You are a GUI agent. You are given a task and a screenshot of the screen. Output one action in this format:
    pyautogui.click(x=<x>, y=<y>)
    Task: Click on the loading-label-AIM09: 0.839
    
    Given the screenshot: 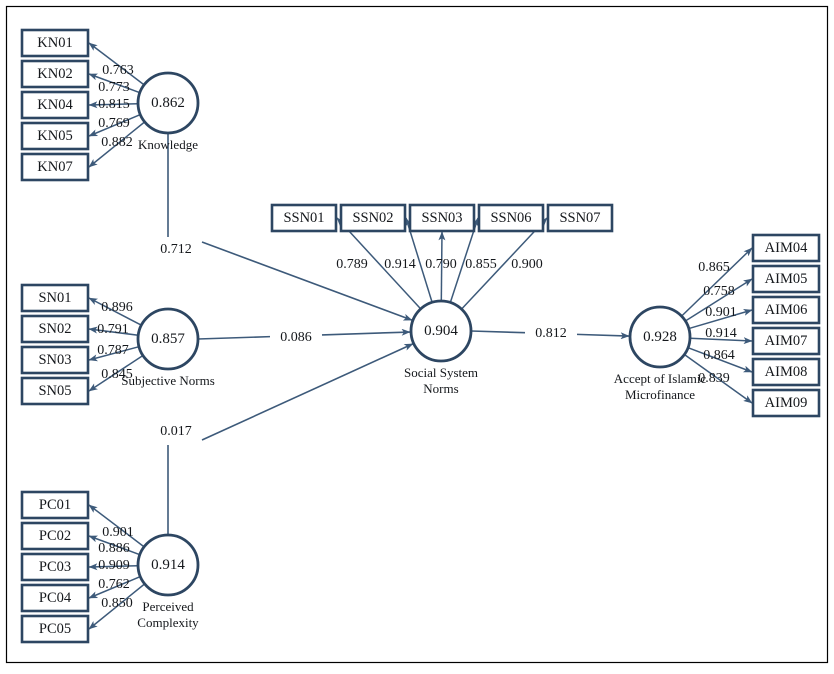 What is the action you would take?
    pyautogui.click(x=714, y=378)
    